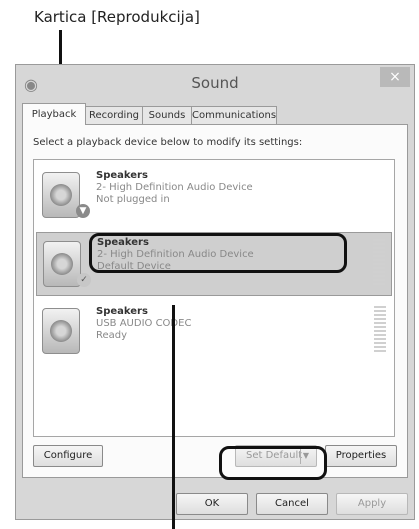  Describe the element at coordinates (395, 77) in the screenshot. I see `close-button: ×` at that location.